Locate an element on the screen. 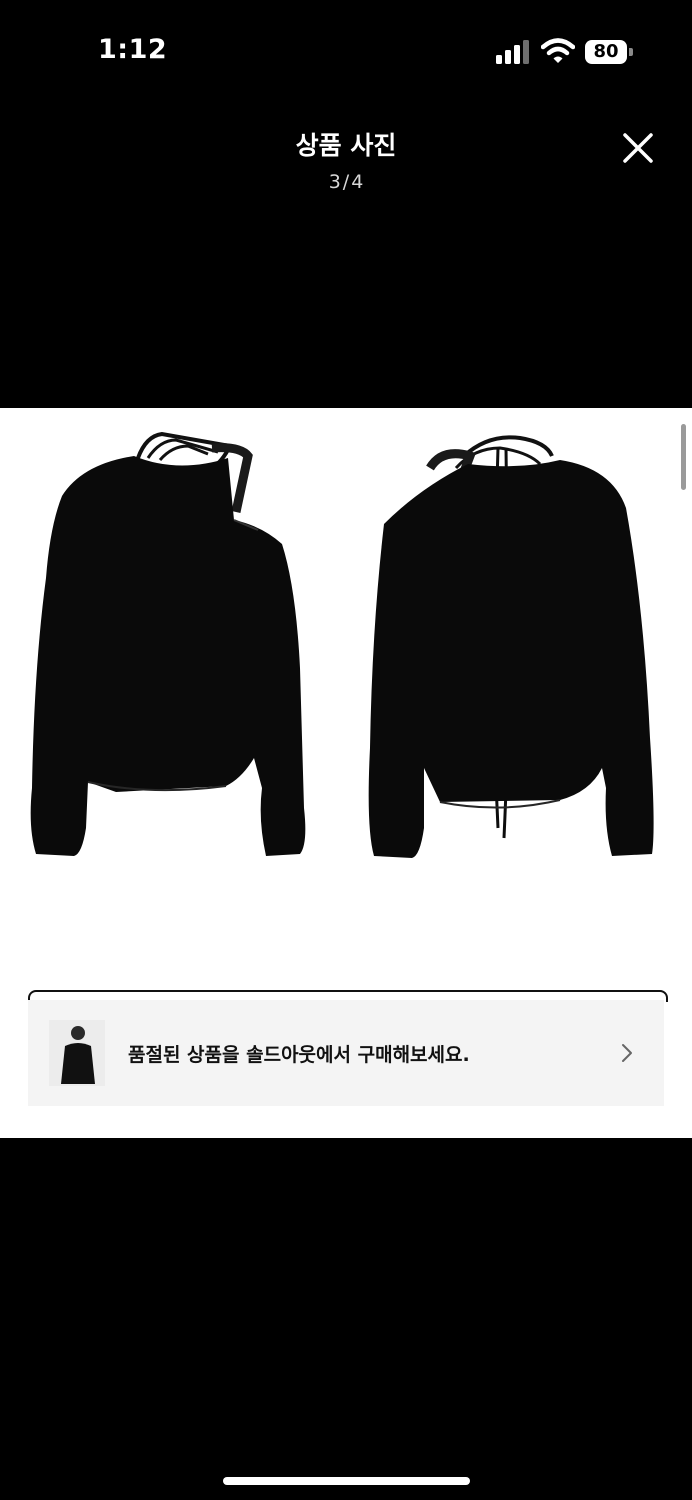 The width and height of the screenshot is (692, 1500). photo-counter-total: 4 is located at coordinates (357, 182).